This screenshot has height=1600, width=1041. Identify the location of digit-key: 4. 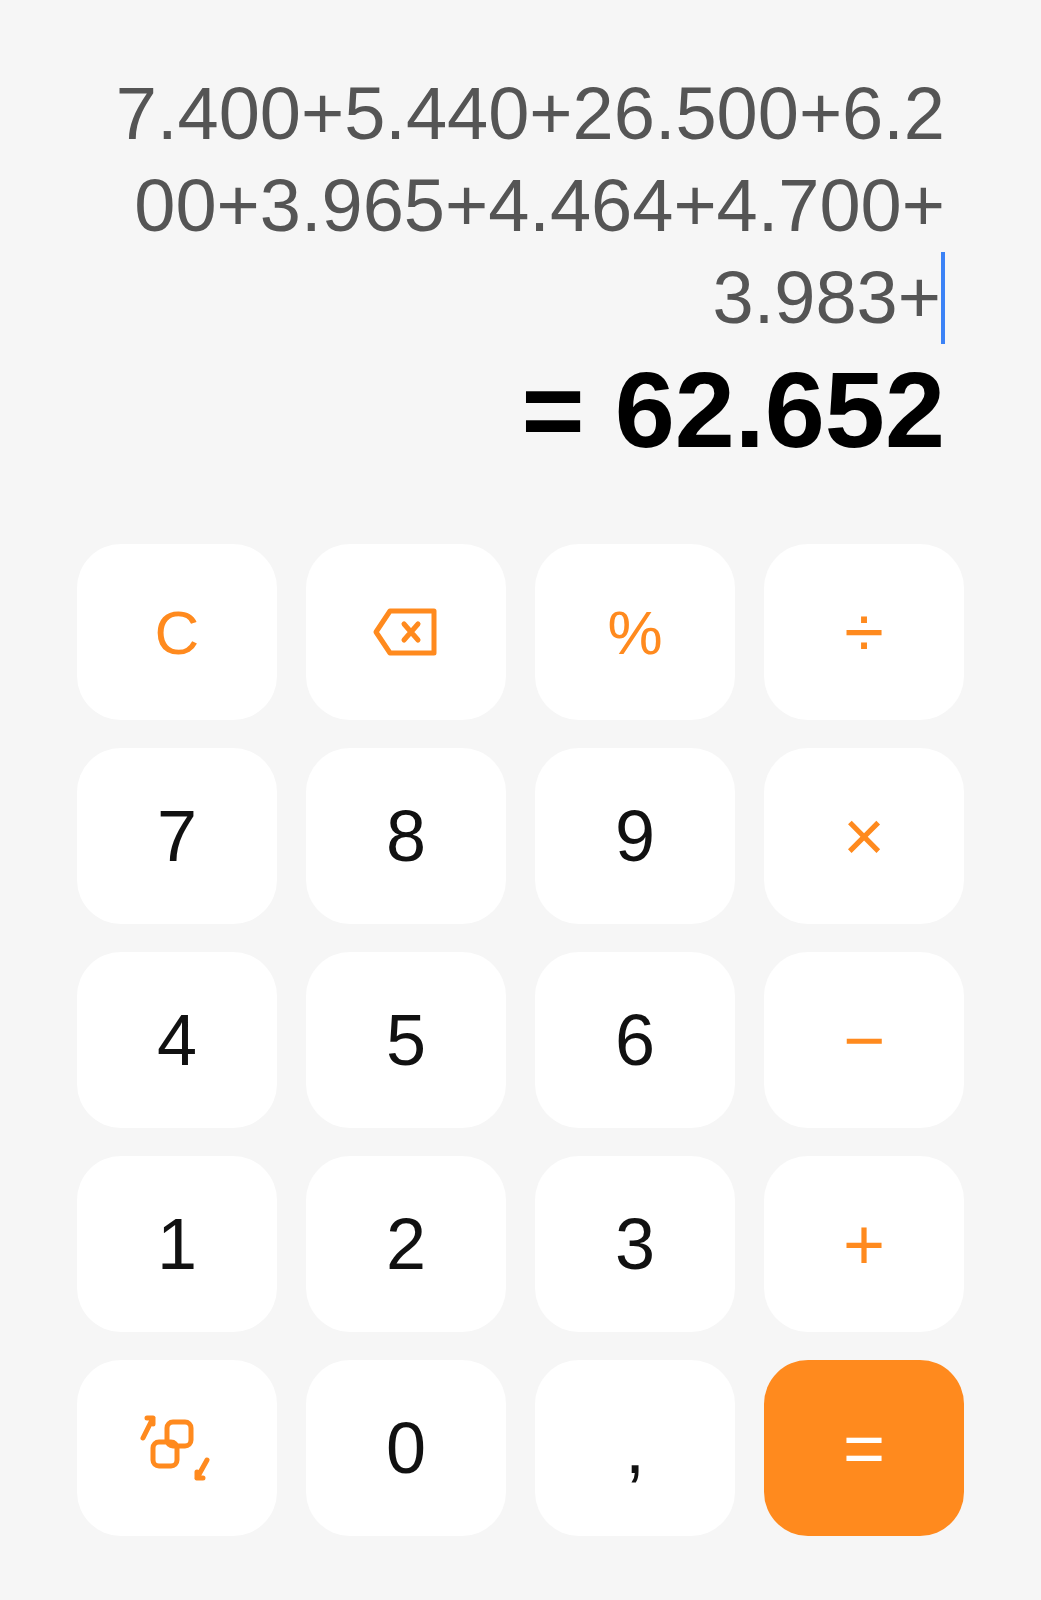
(177, 1040).